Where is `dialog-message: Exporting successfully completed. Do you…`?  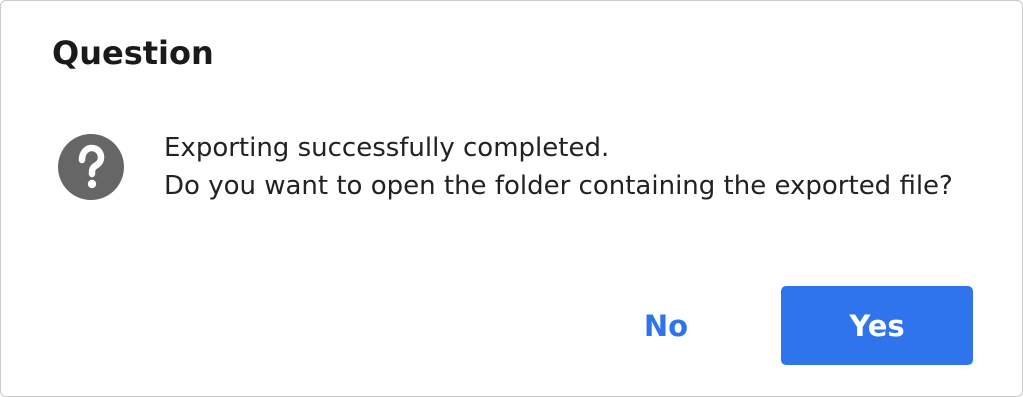 dialog-message: Exporting successfully completed. Do you… is located at coordinates (558, 167).